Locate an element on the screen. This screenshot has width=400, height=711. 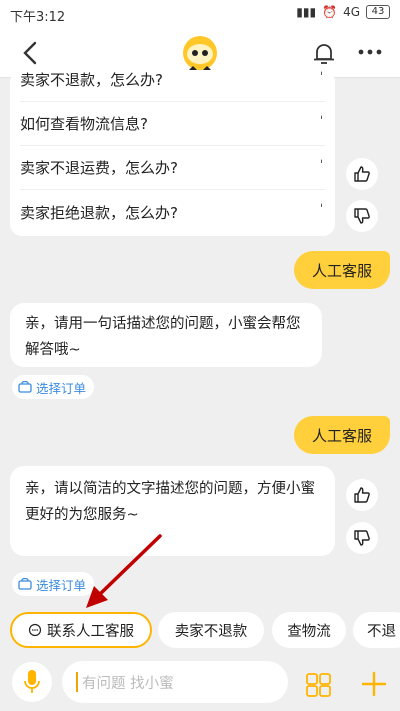
quick-reply-chip: 联系人工客服 is located at coordinates (81, 630).